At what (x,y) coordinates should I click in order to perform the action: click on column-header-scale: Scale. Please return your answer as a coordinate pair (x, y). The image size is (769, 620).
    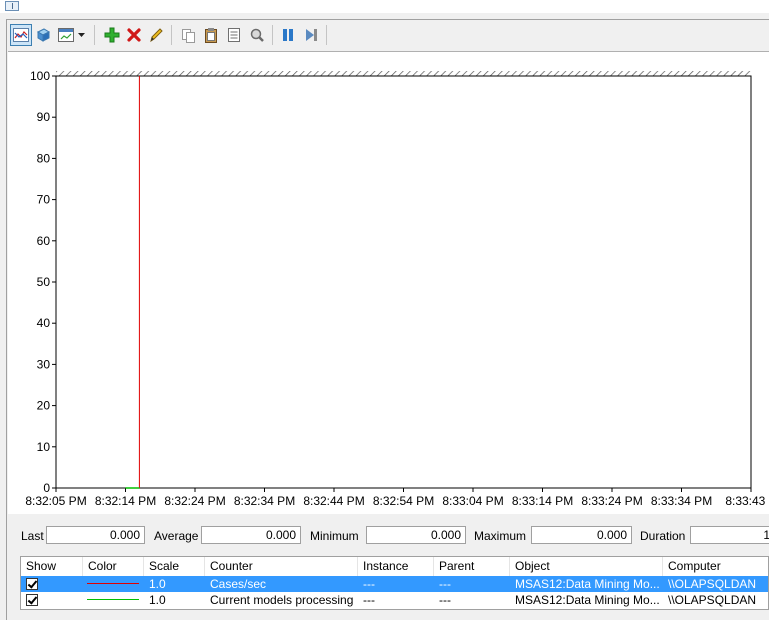
    Looking at the image, I should click on (174, 566).